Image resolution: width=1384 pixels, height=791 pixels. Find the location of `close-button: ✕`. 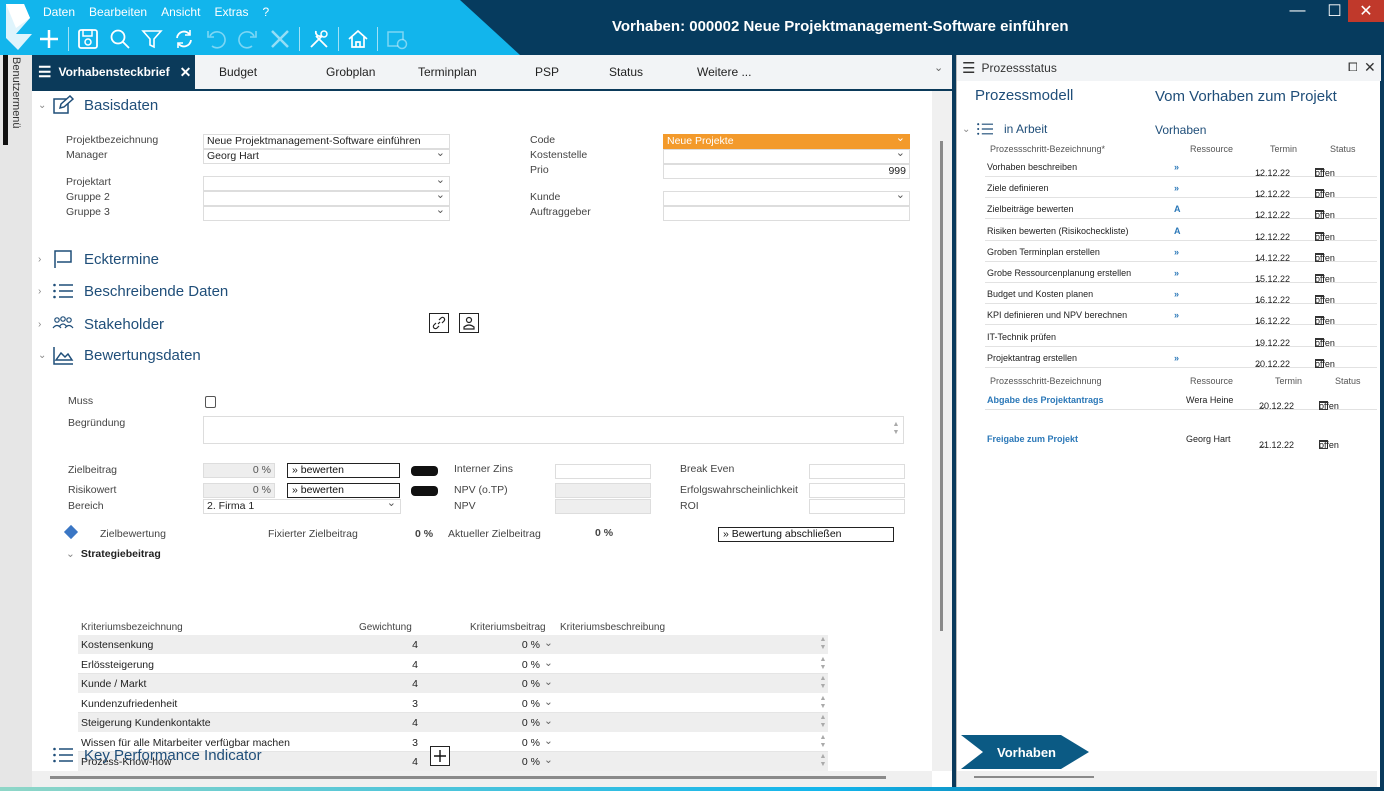

close-button: ✕ is located at coordinates (1366, 11).